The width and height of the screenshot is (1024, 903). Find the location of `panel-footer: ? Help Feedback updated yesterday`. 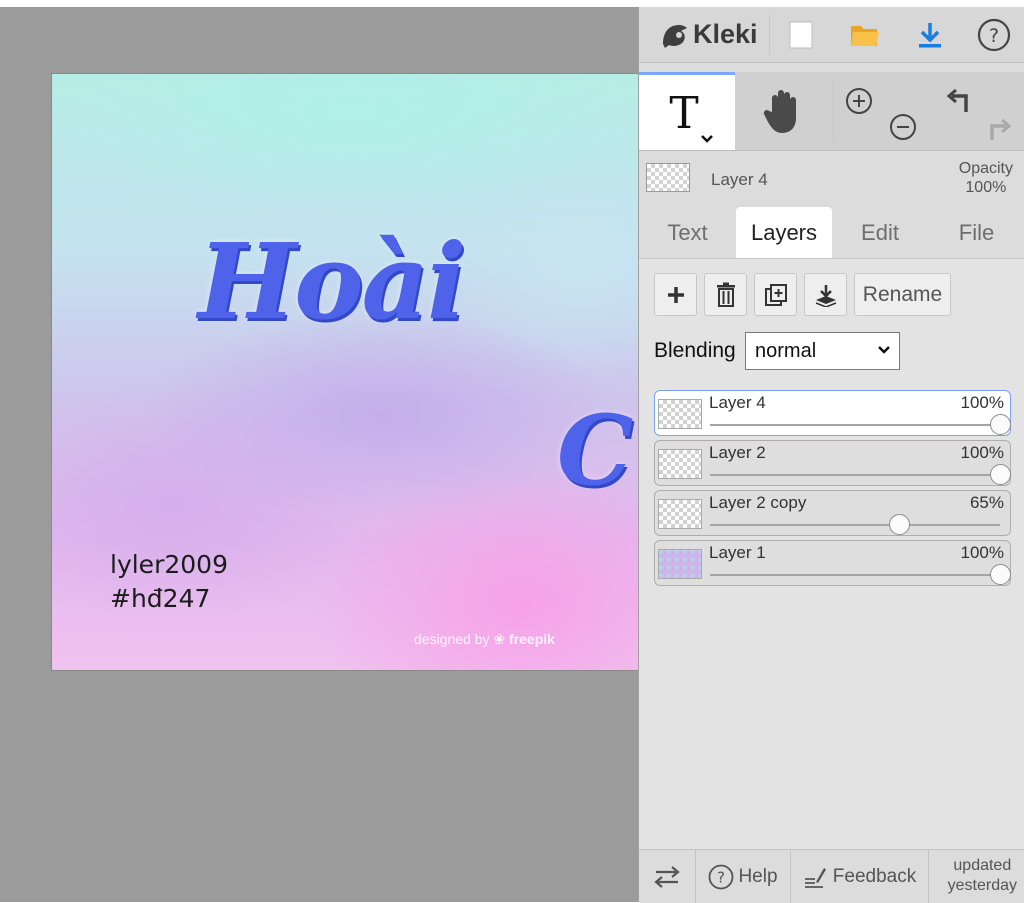

panel-footer: ? Help Feedback updated yesterday is located at coordinates (831, 876).